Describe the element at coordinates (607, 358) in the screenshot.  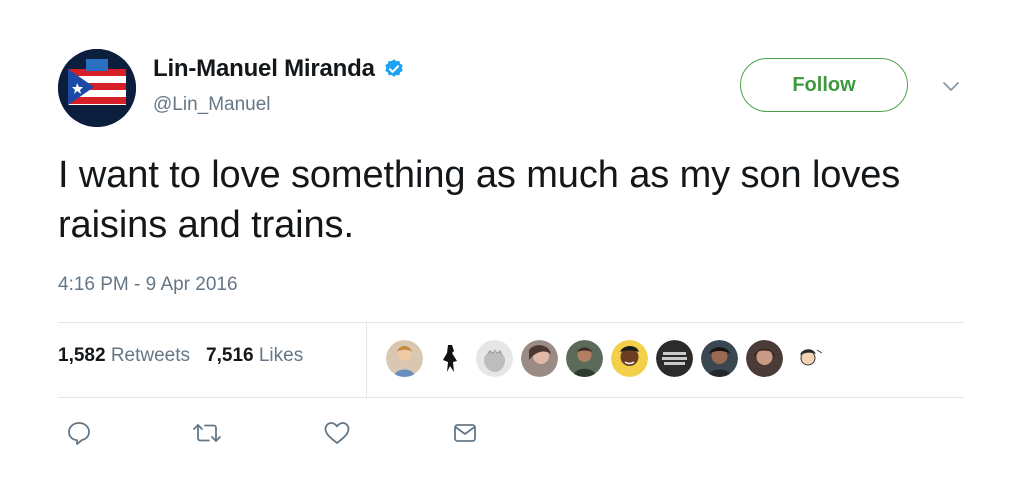
I see `liker-avatars` at that location.